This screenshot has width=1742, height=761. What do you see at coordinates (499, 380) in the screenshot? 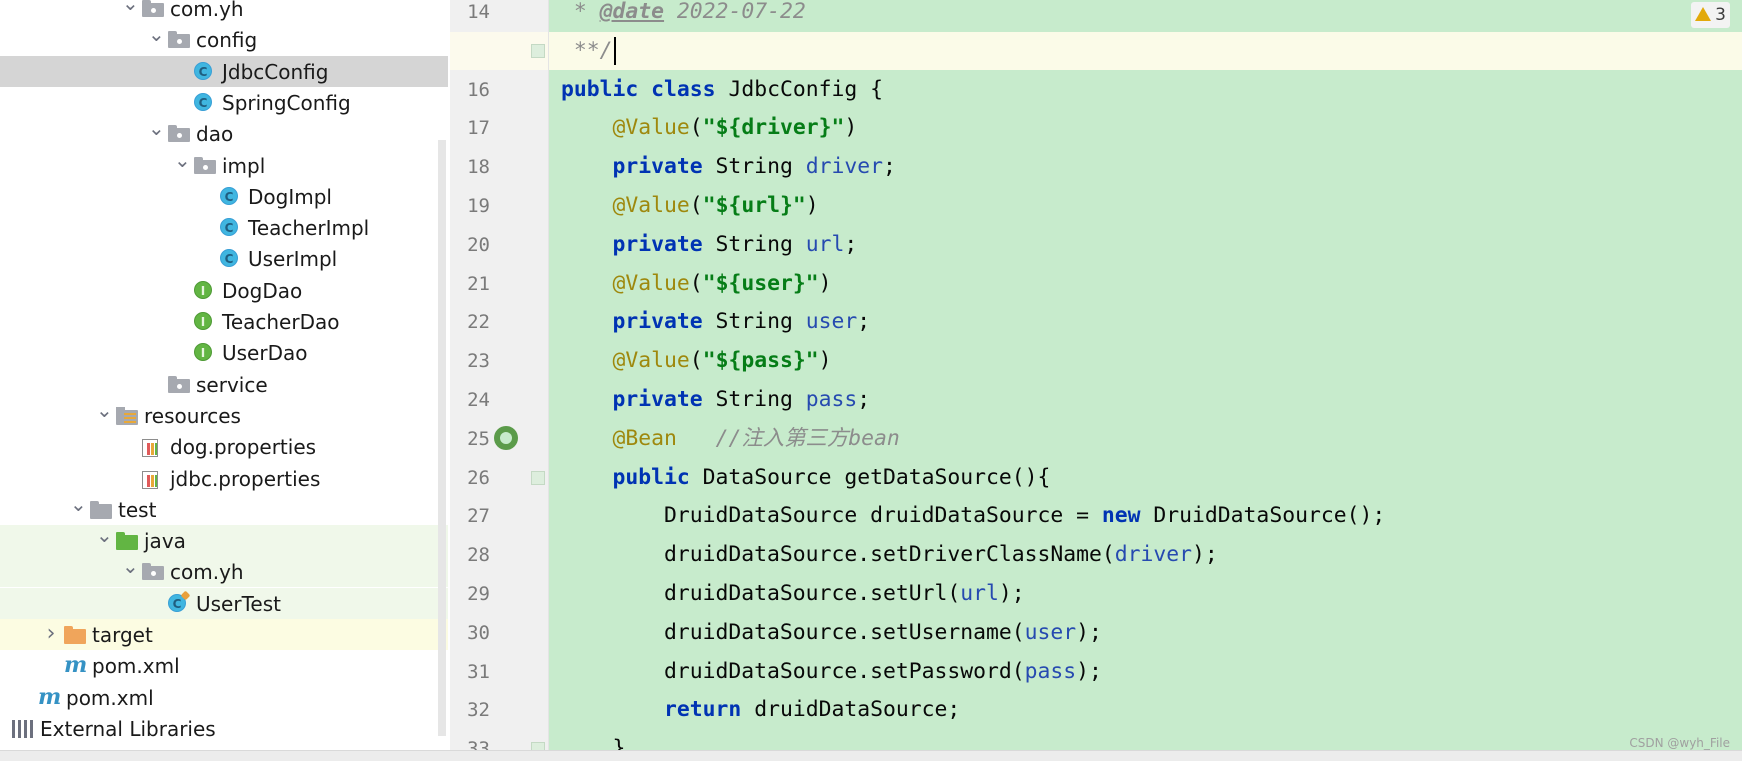
I see `editor-gutter: 1415161718192021222324252627282930313233` at bounding box center [499, 380].